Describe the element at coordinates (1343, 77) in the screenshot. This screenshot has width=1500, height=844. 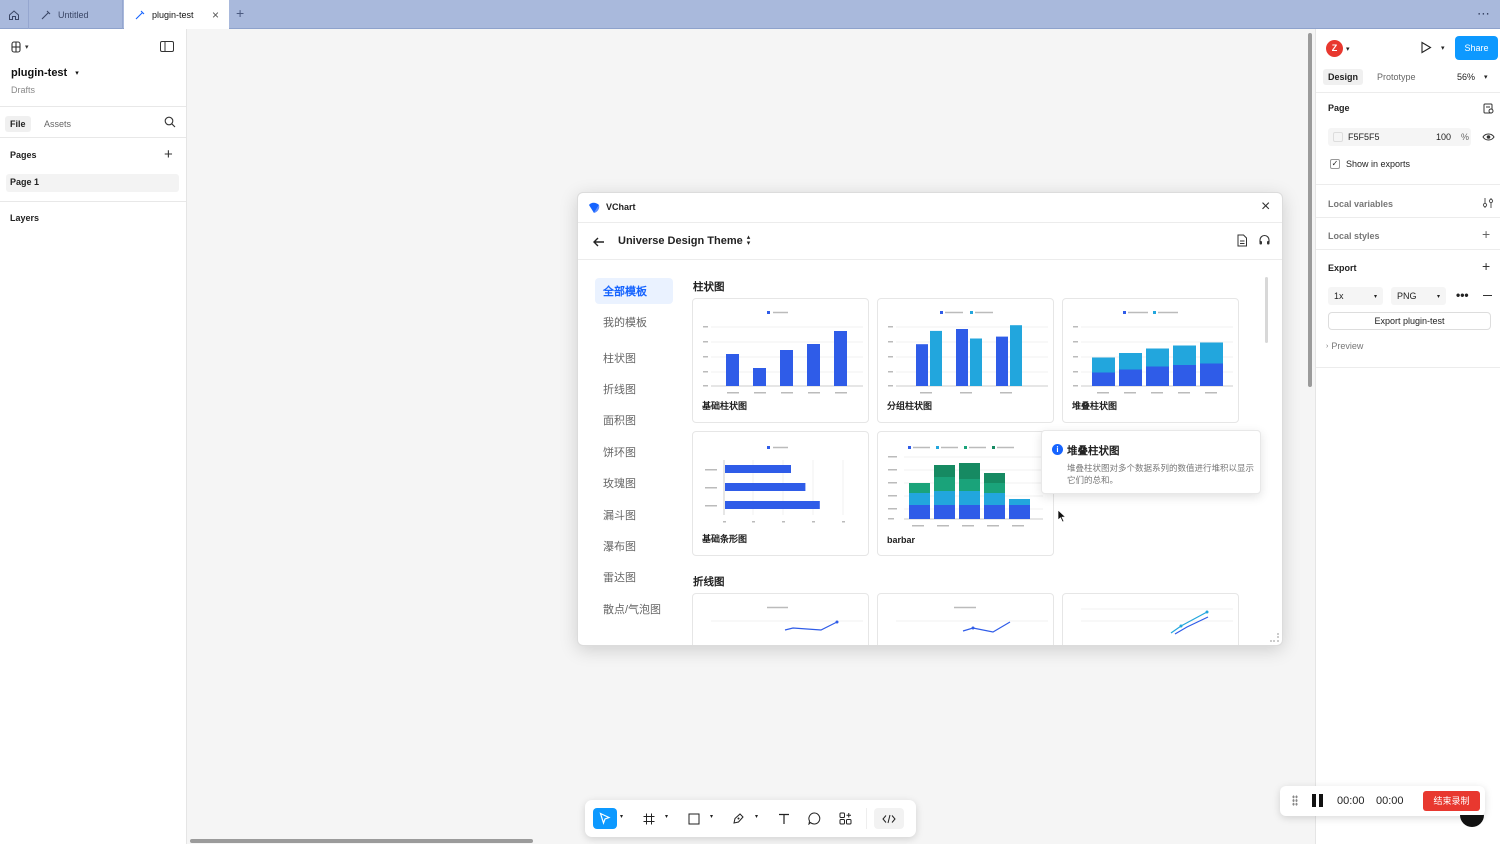
I see `tab-design: Design` at that location.